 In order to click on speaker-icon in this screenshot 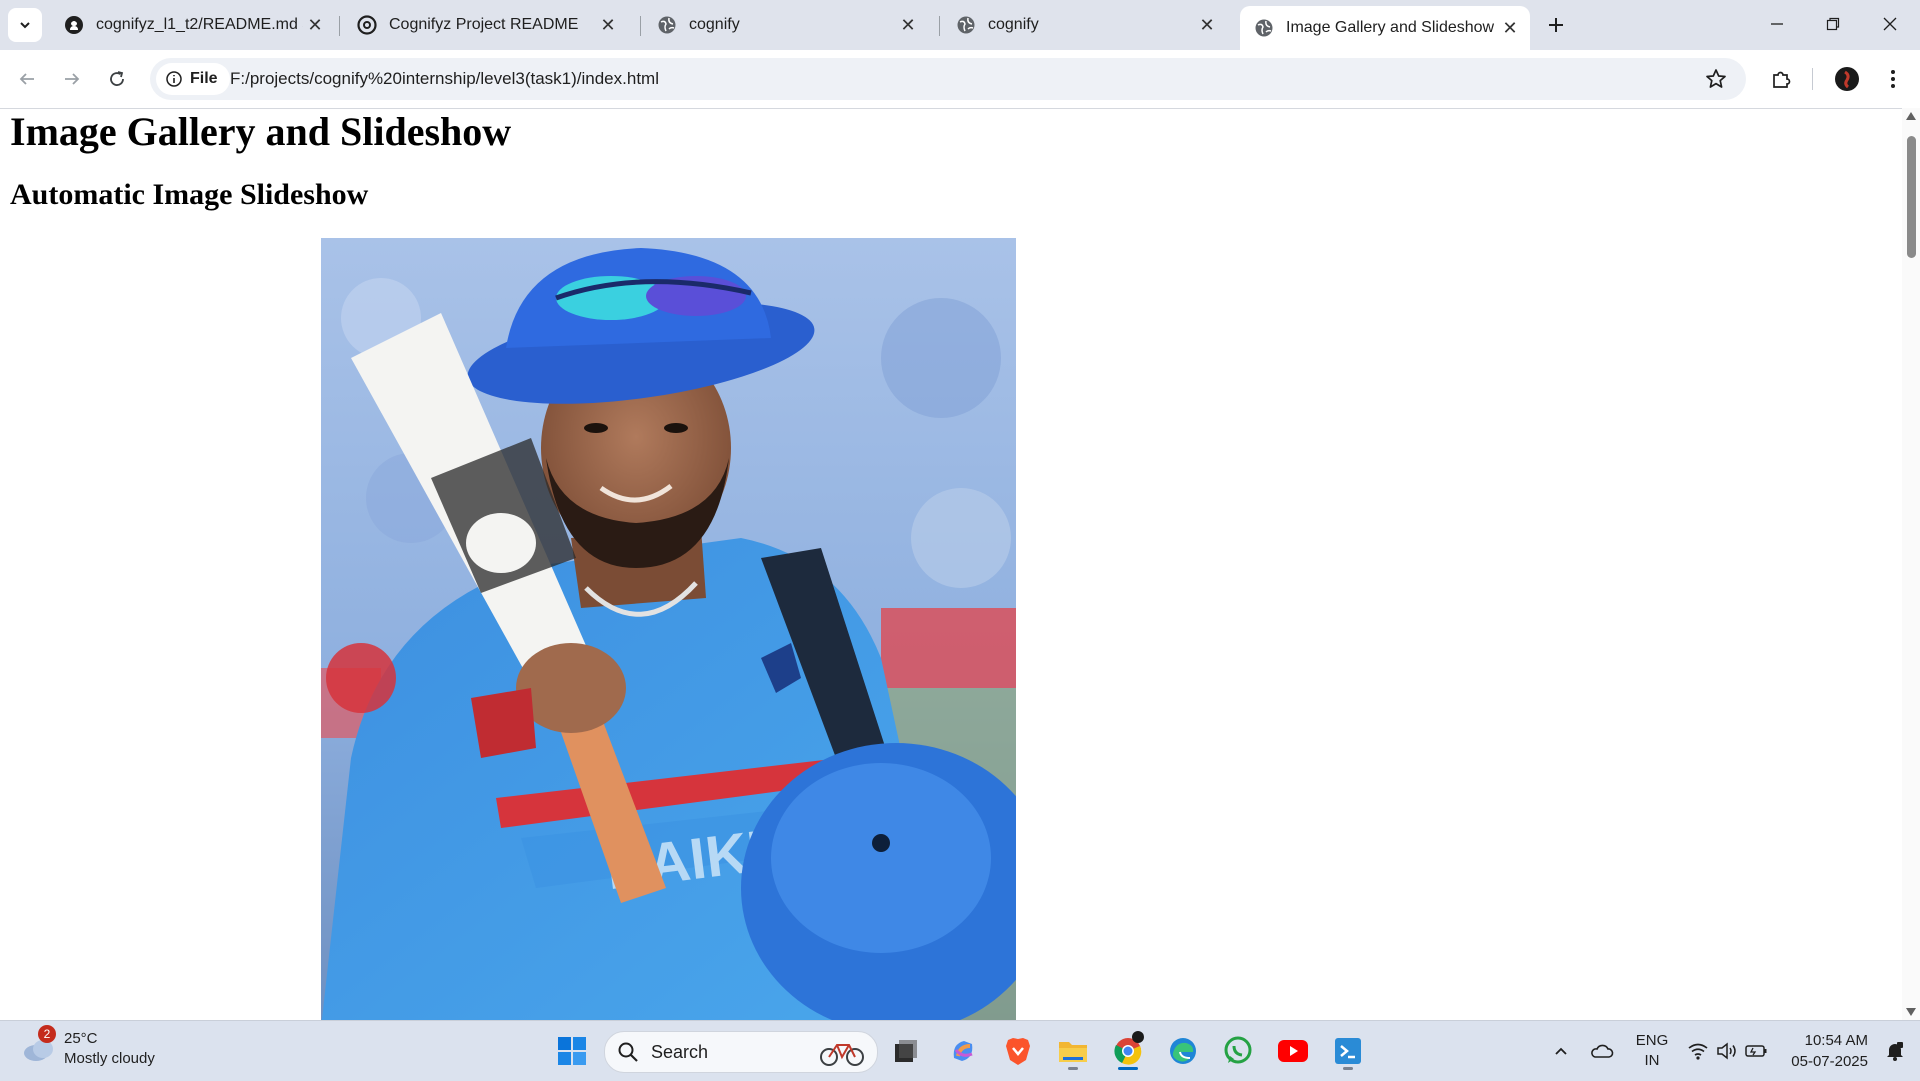, I will do `click(1726, 1051)`.